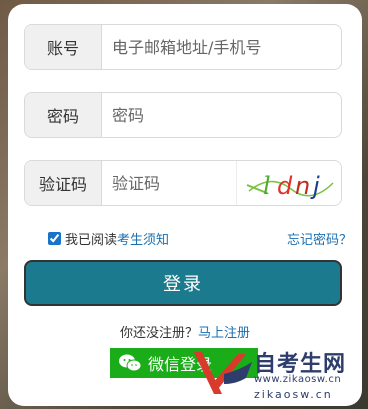 The image size is (368, 409). What do you see at coordinates (221, 47) in the screenshot?
I see `account-input` at bounding box center [221, 47].